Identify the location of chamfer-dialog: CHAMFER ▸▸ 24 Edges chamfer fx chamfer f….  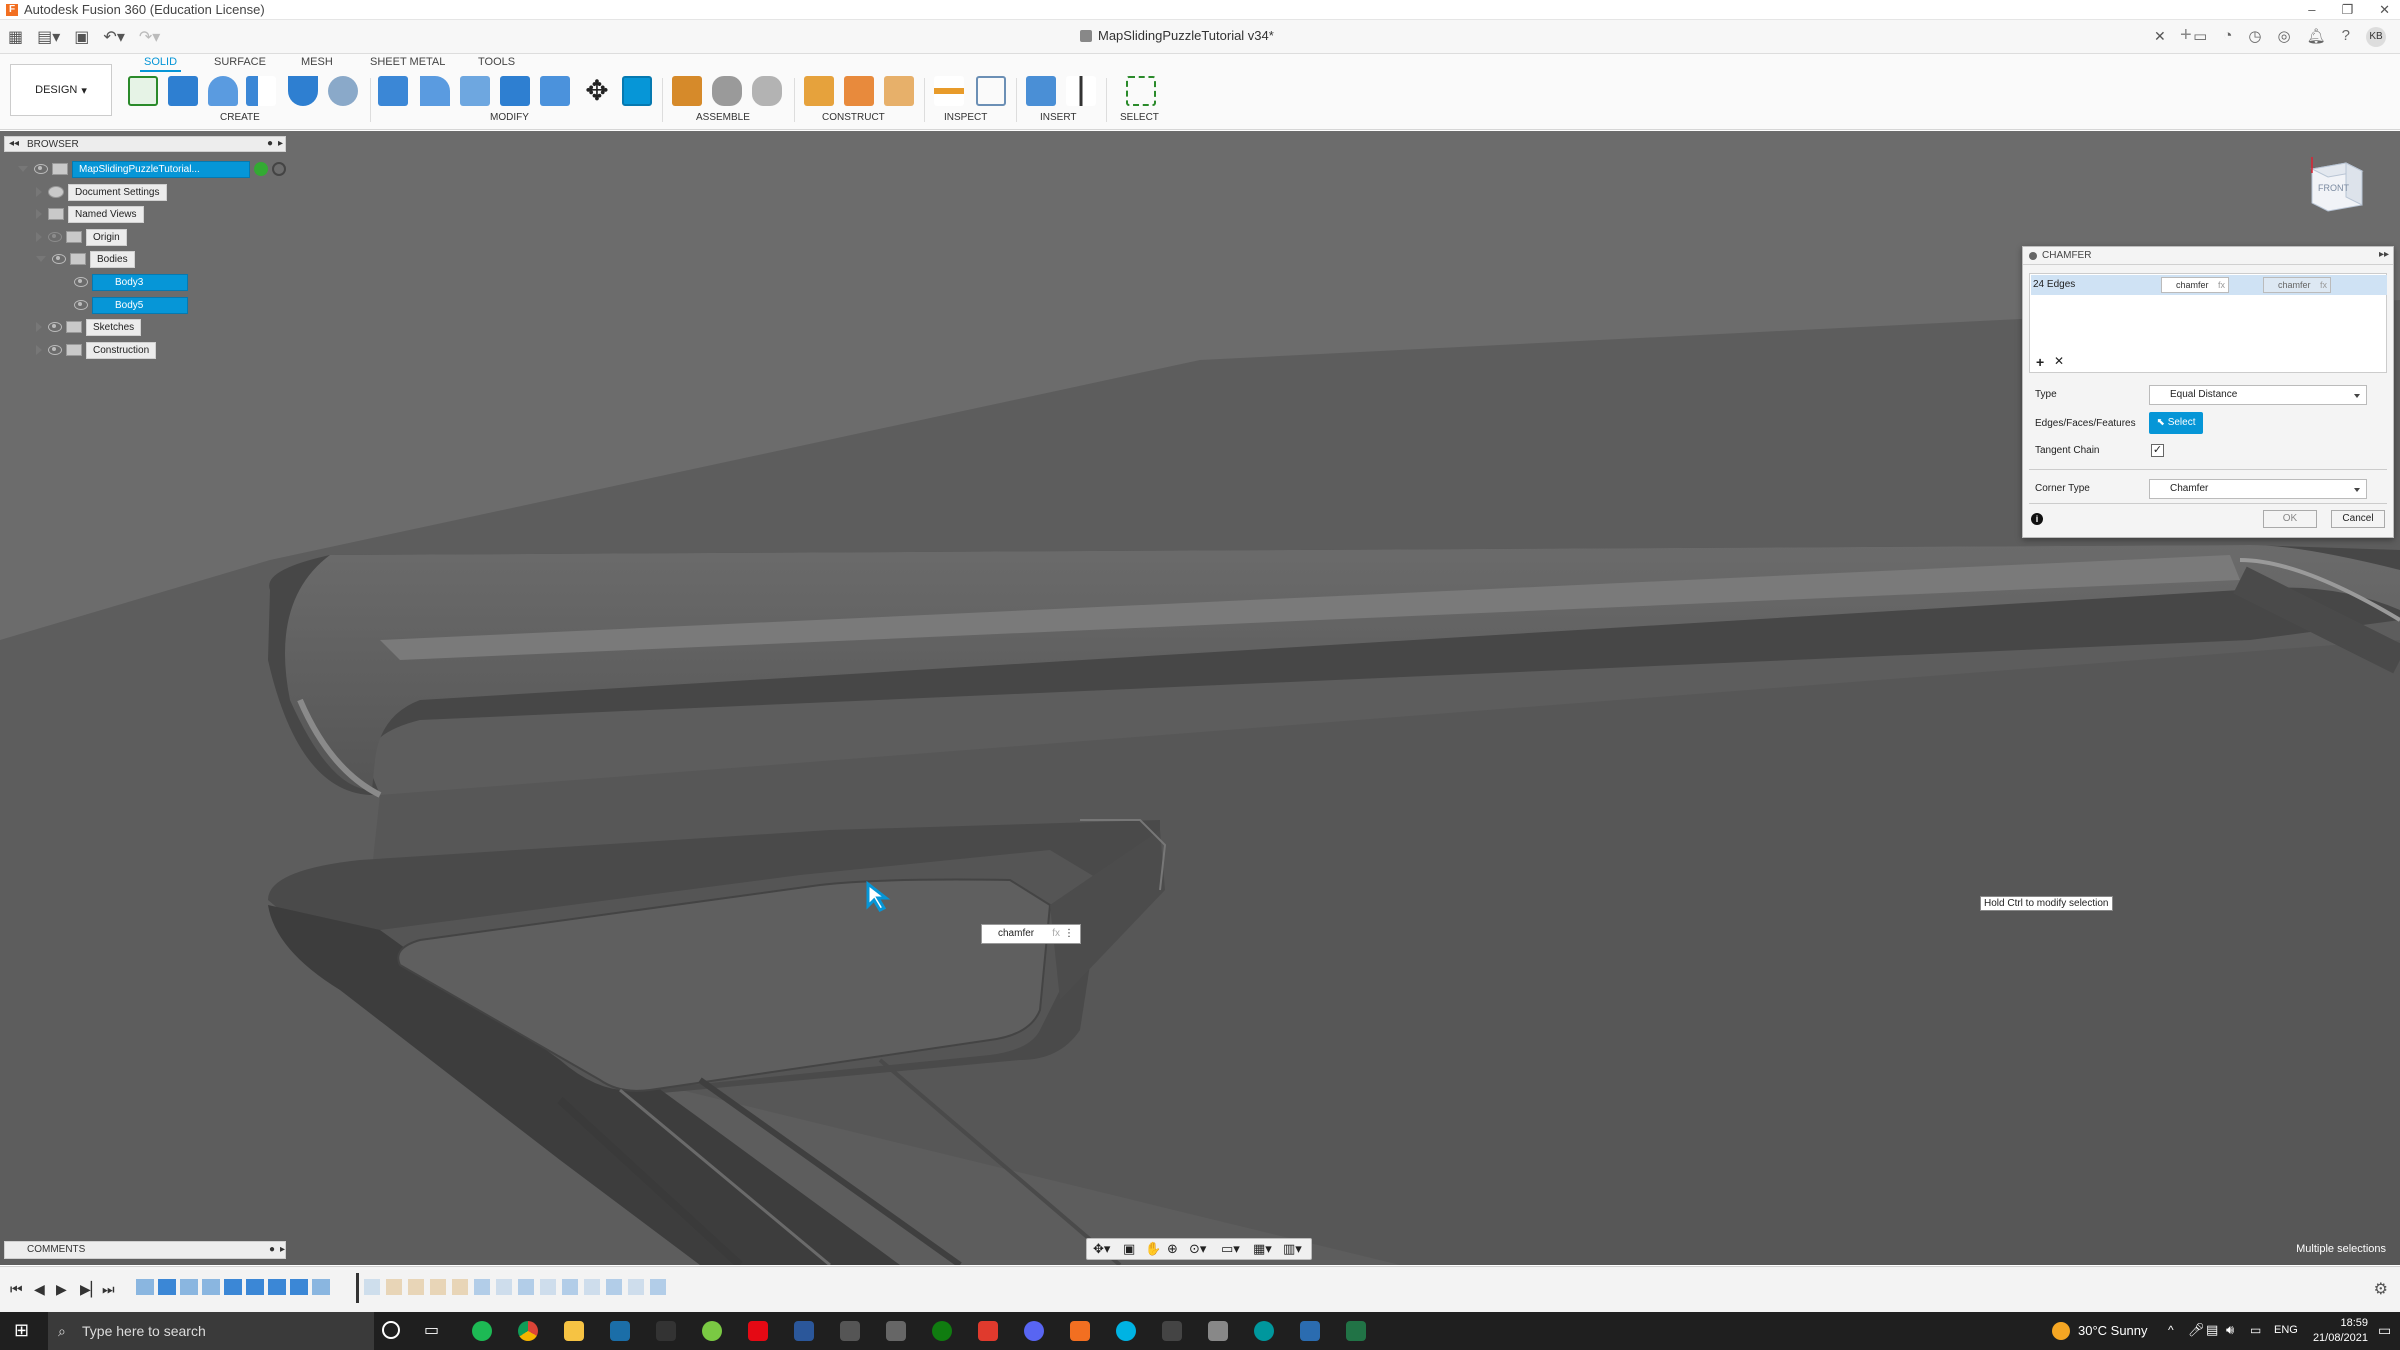
(2208, 392).